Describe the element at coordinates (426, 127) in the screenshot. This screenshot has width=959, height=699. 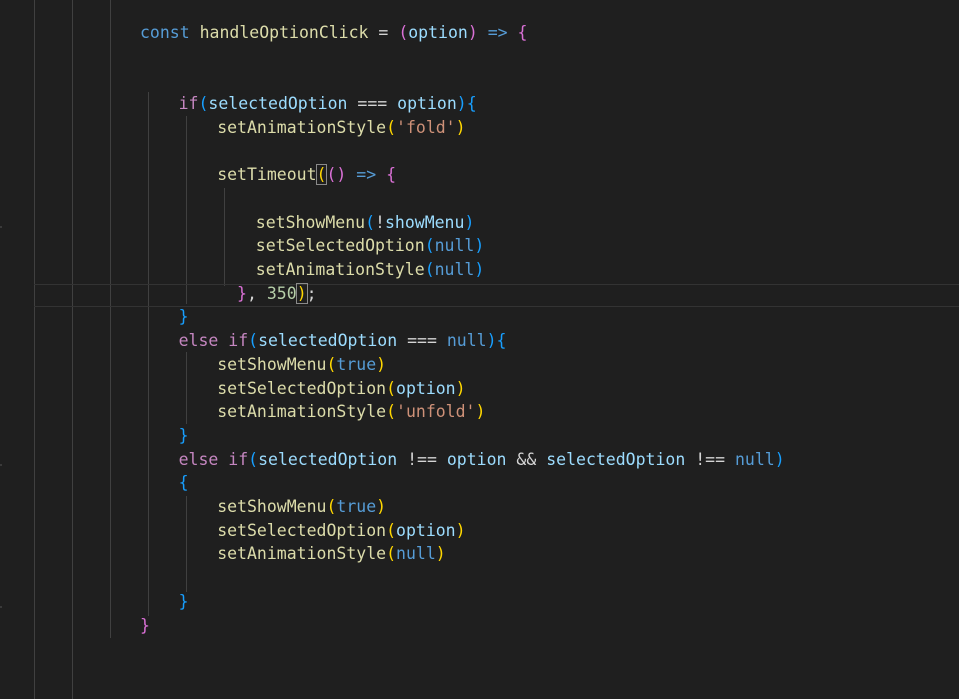
I see `code-token: 'fold'` at that location.